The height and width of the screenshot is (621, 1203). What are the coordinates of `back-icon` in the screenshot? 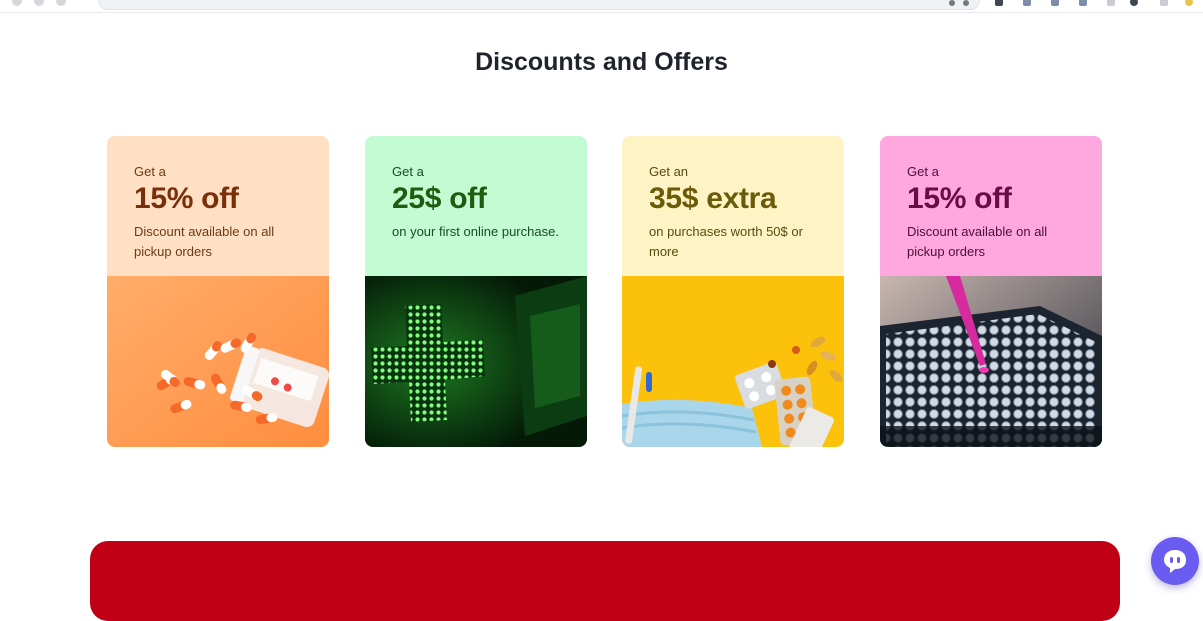 It's located at (17, 3).